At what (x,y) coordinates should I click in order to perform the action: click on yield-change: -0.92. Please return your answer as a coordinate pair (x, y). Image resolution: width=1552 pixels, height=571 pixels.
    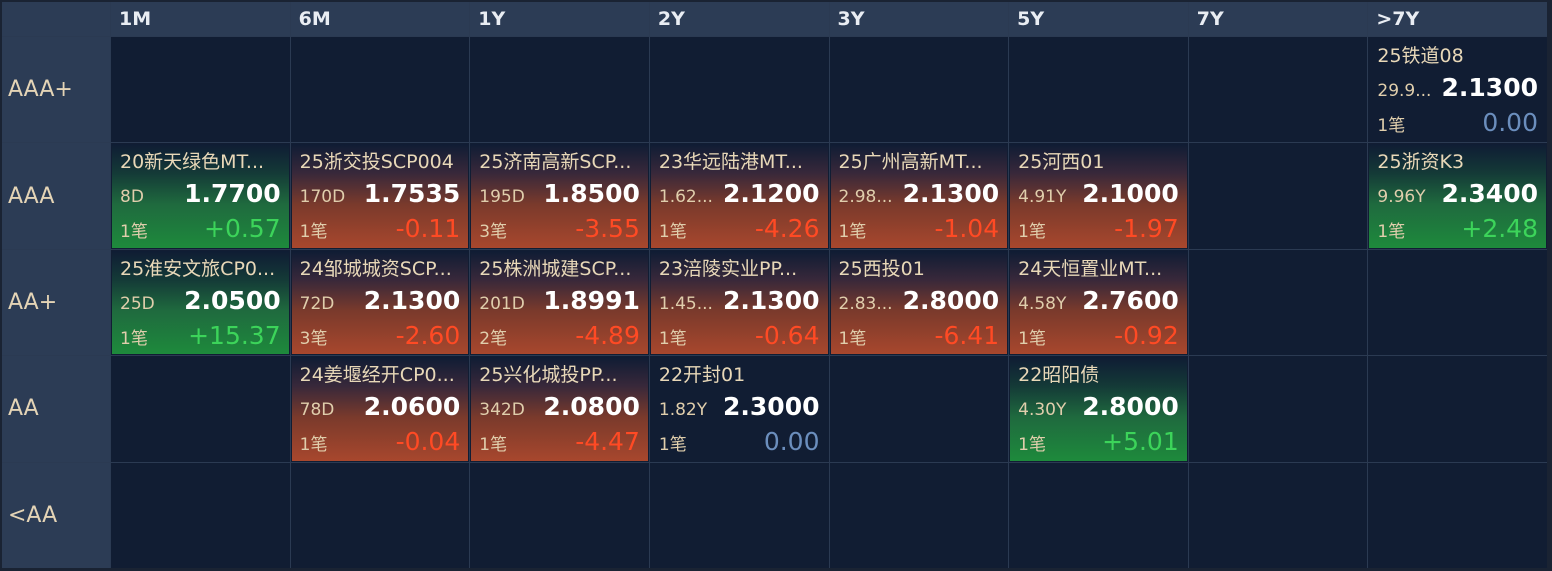
    Looking at the image, I should click on (1146, 335).